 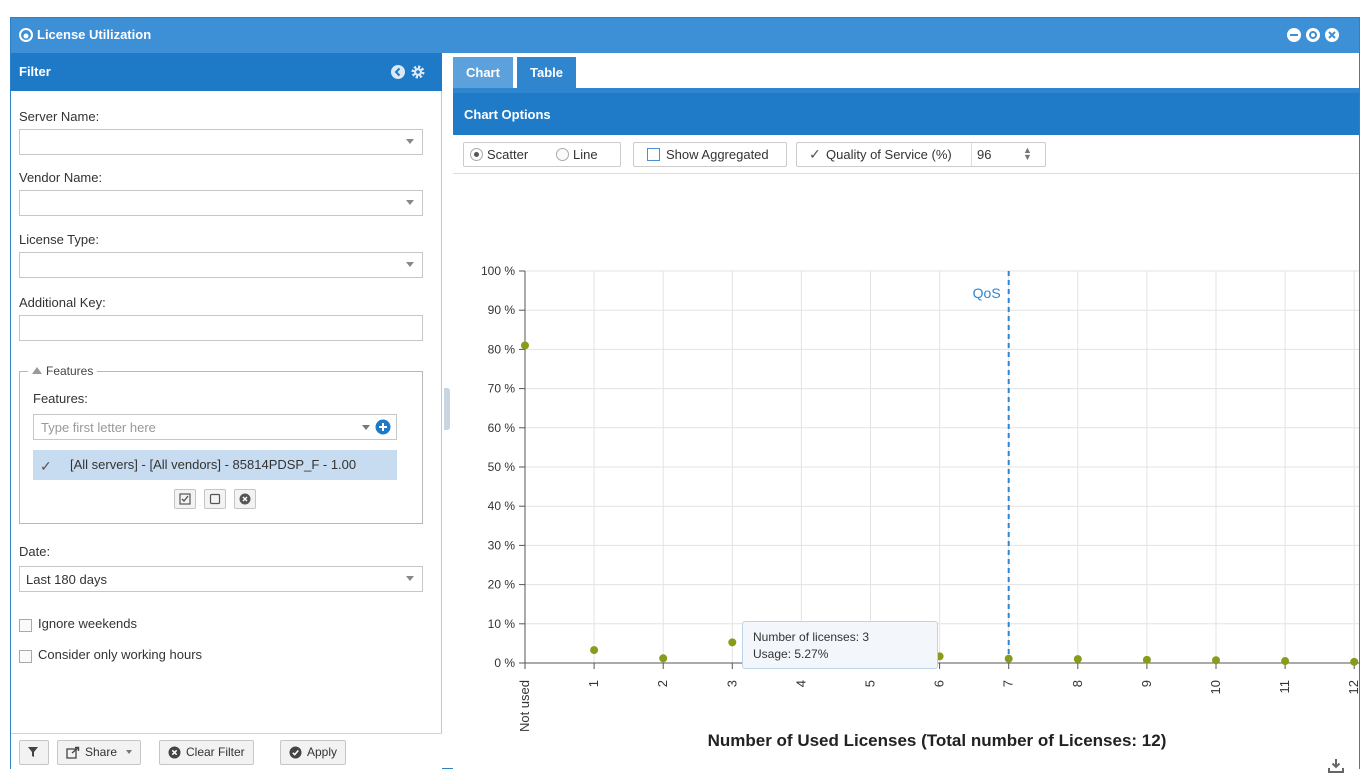 I want to click on share-button: Share, so click(x=99, y=752).